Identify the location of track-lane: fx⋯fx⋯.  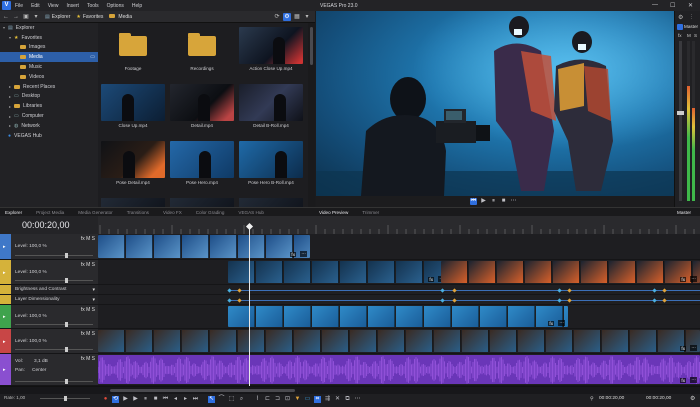
(399, 272).